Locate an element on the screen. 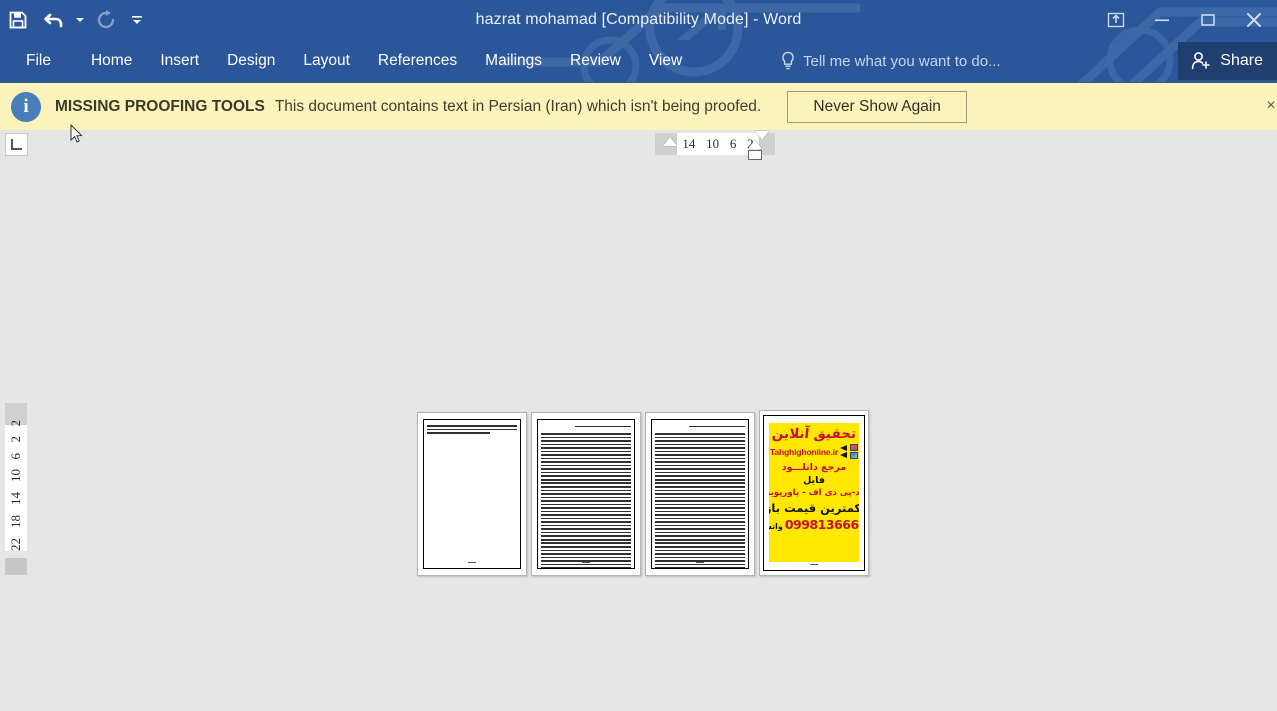 The image size is (1277, 711). vruler-tick-18: 18 is located at coordinates (15, 521).